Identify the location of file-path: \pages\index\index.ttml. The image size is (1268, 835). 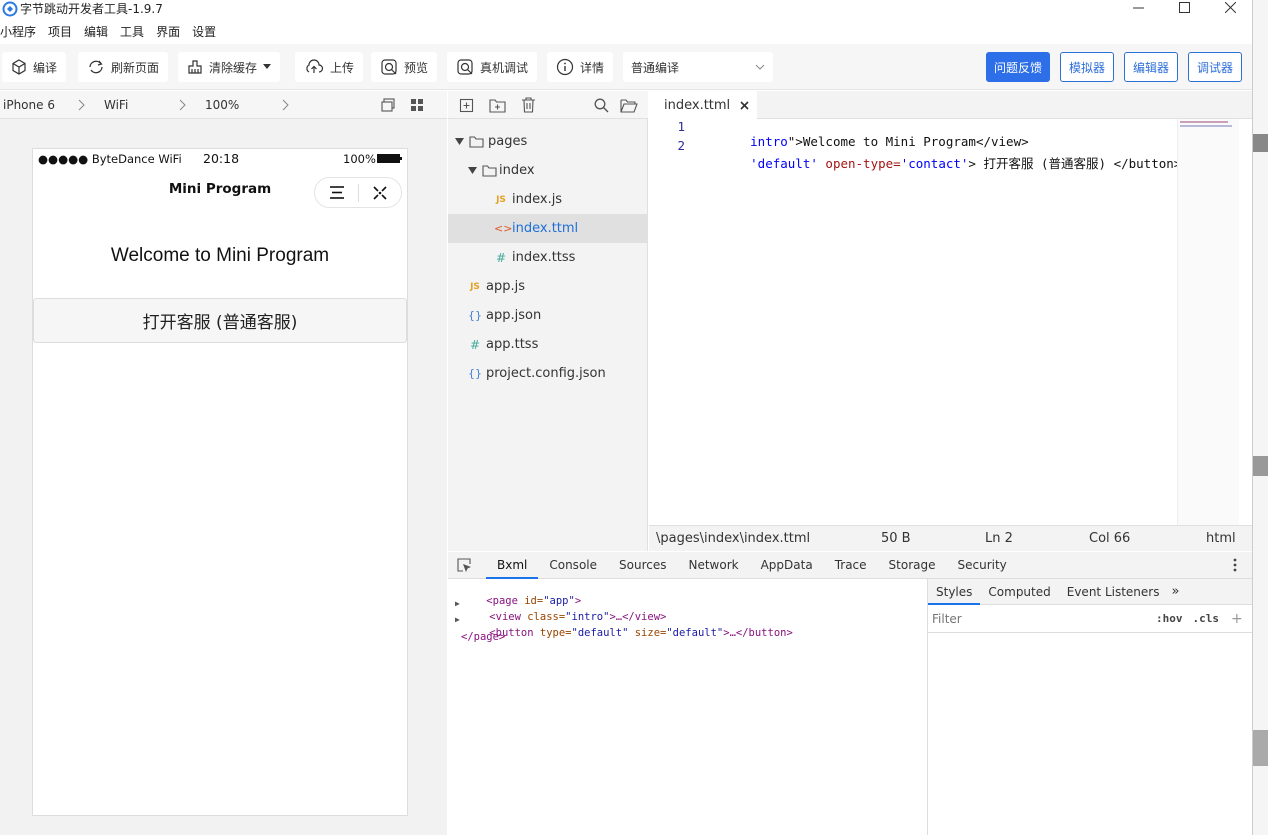
(733, 538).